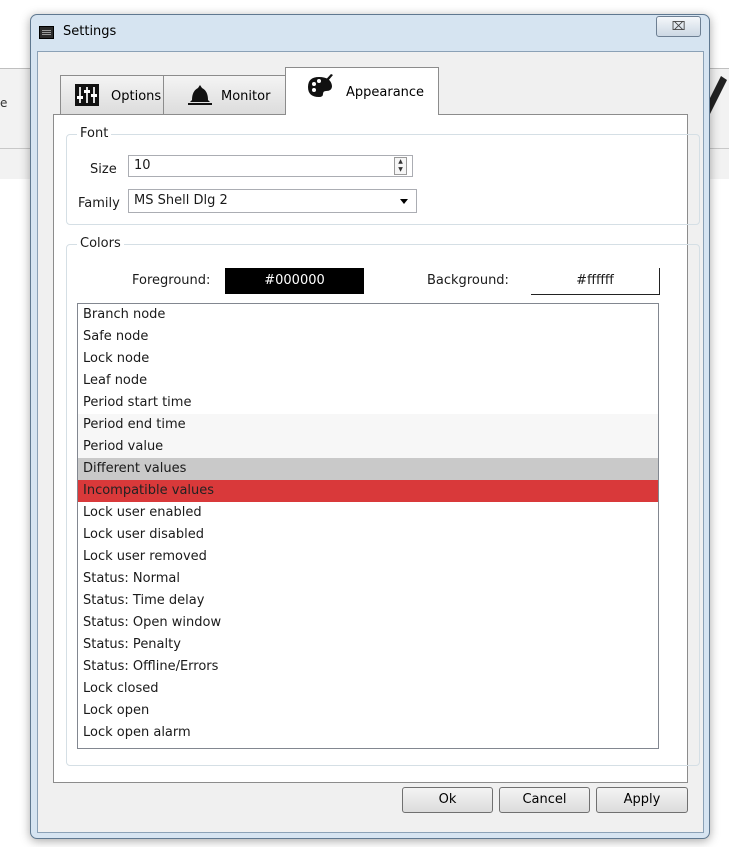 This screenshot has height=847, width=729. What do you see at coordinates (368, 623) in the screenshot?
I see `list-item: Status: Open window` at bounding box center [368, 623].